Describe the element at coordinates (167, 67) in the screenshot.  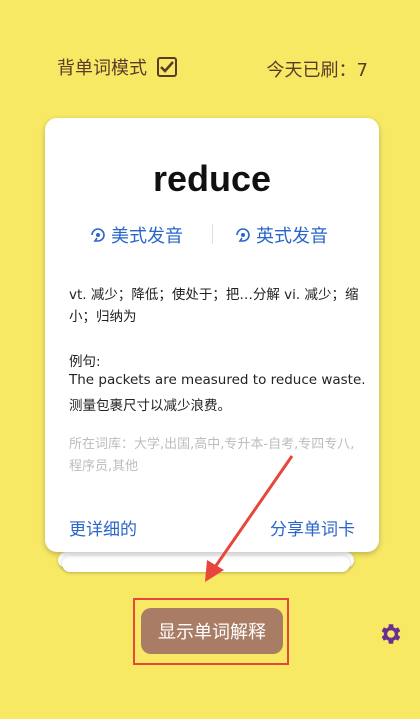
I see `checkbox-checked-icon` at that location.